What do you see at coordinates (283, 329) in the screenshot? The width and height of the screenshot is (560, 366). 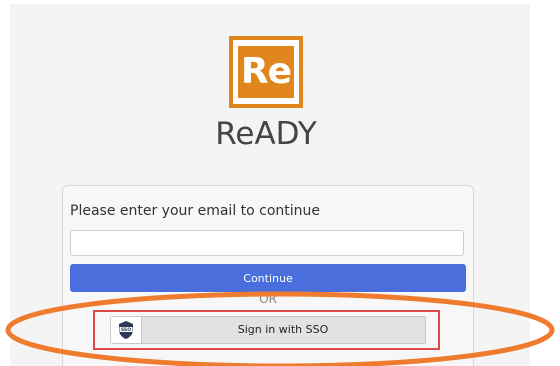 I see `sso-button-label: Sign in with SSO` at bounding box center [283, 329].